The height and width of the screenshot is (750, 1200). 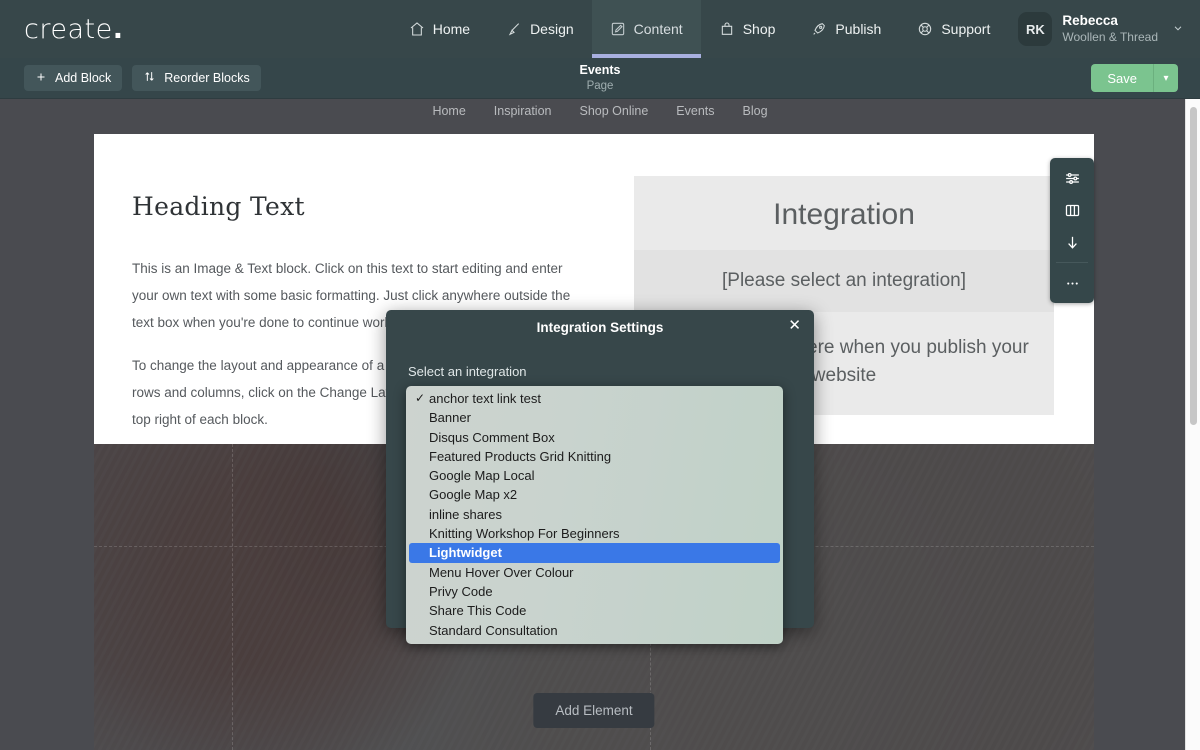 I want to click on lifebuoy-icon, so click(x=925, y=29).